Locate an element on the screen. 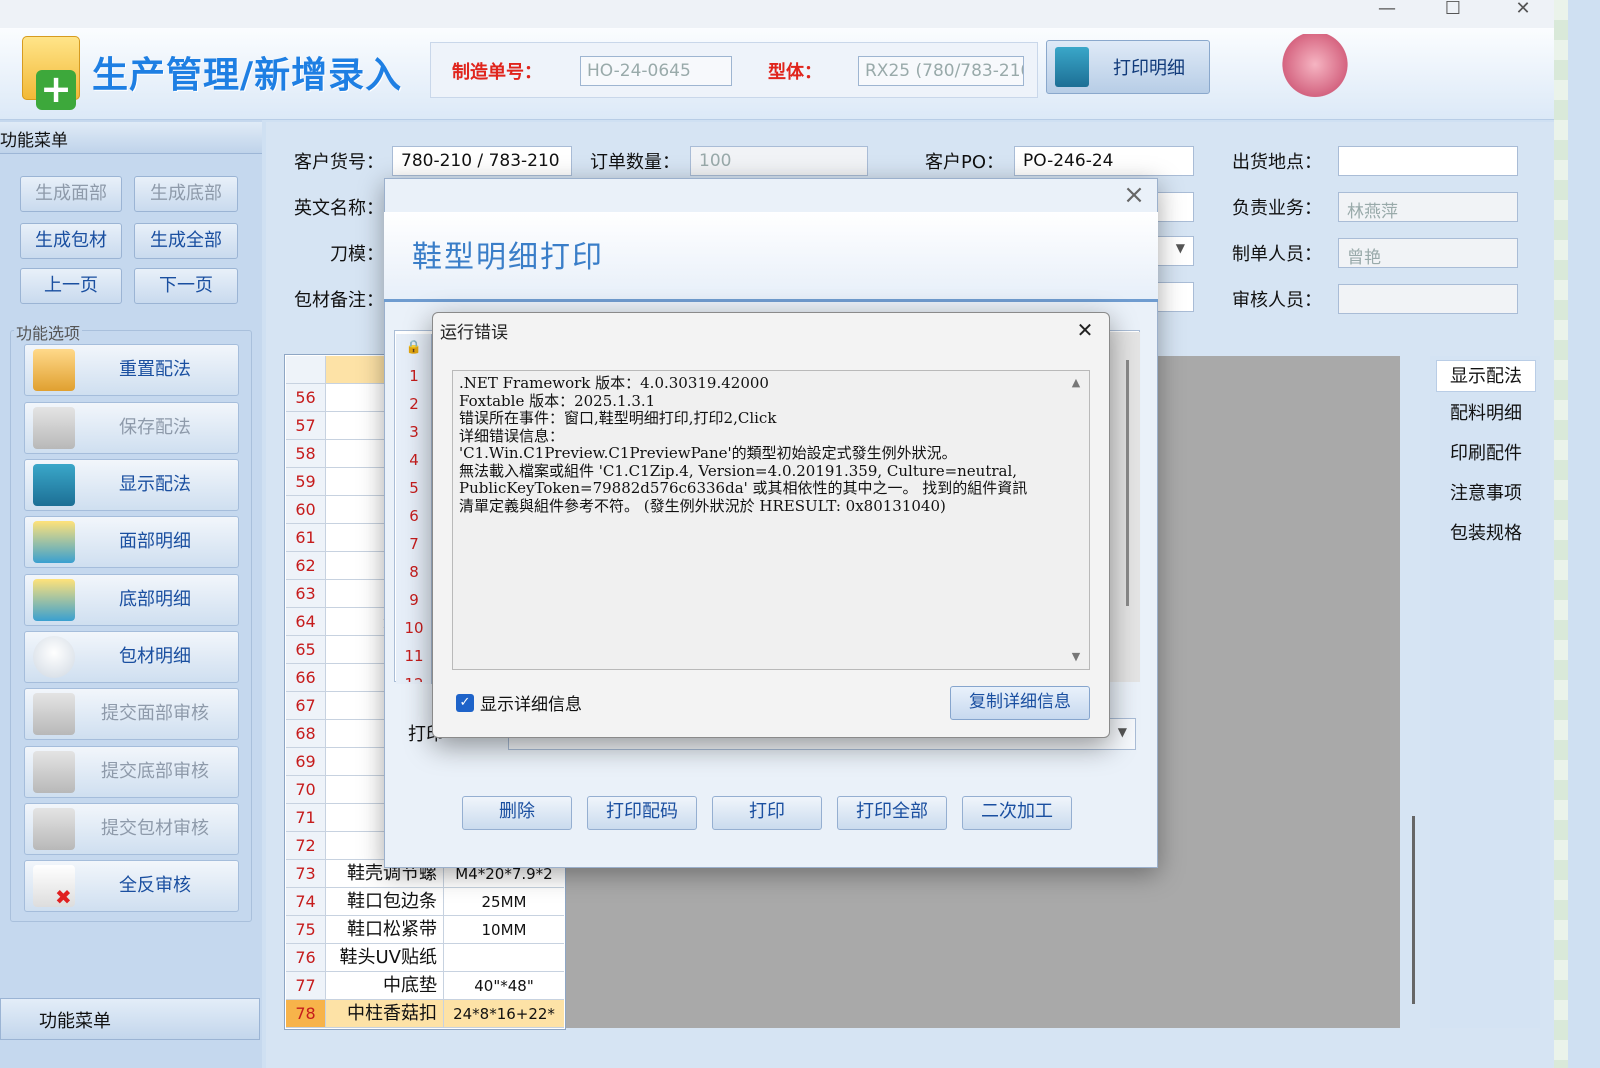  grid-cell-spec is located at coordinates (504, 958).